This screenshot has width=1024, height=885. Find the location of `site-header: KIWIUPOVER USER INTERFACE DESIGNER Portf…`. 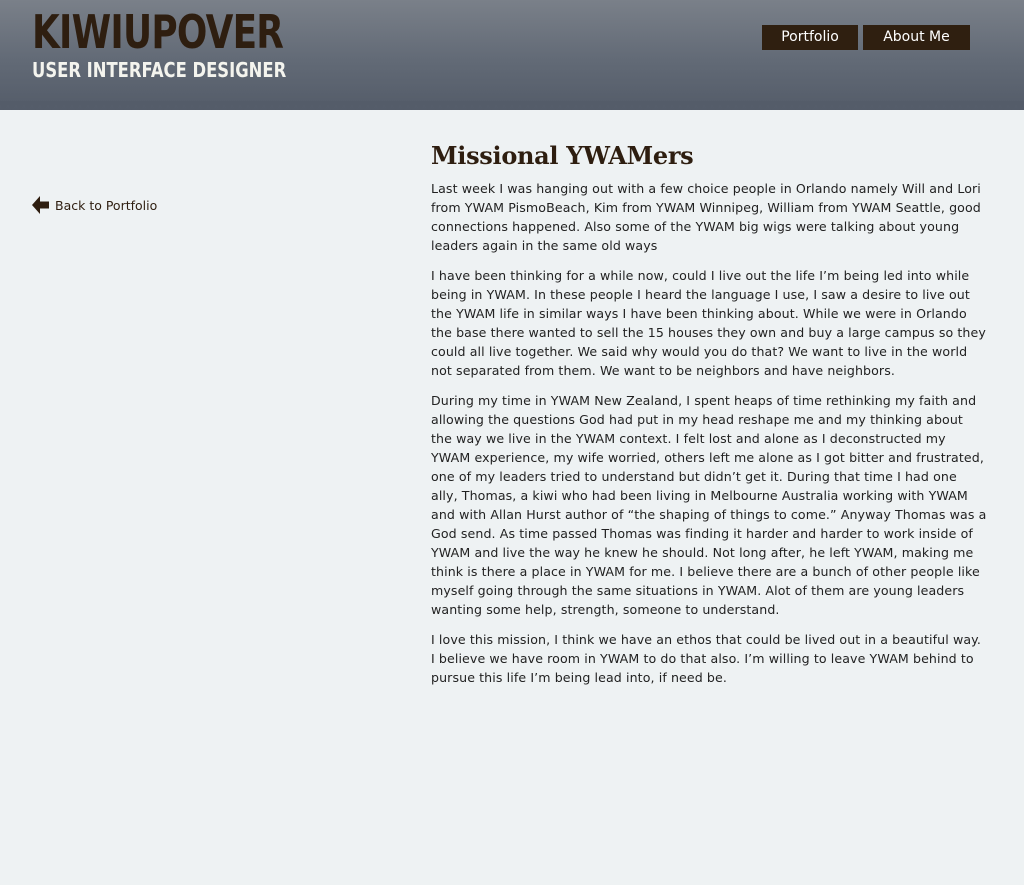

site-header: KIWIUPOVER USER INTERFACE DESIGNER Portf… is located at coordinates (512, 55).